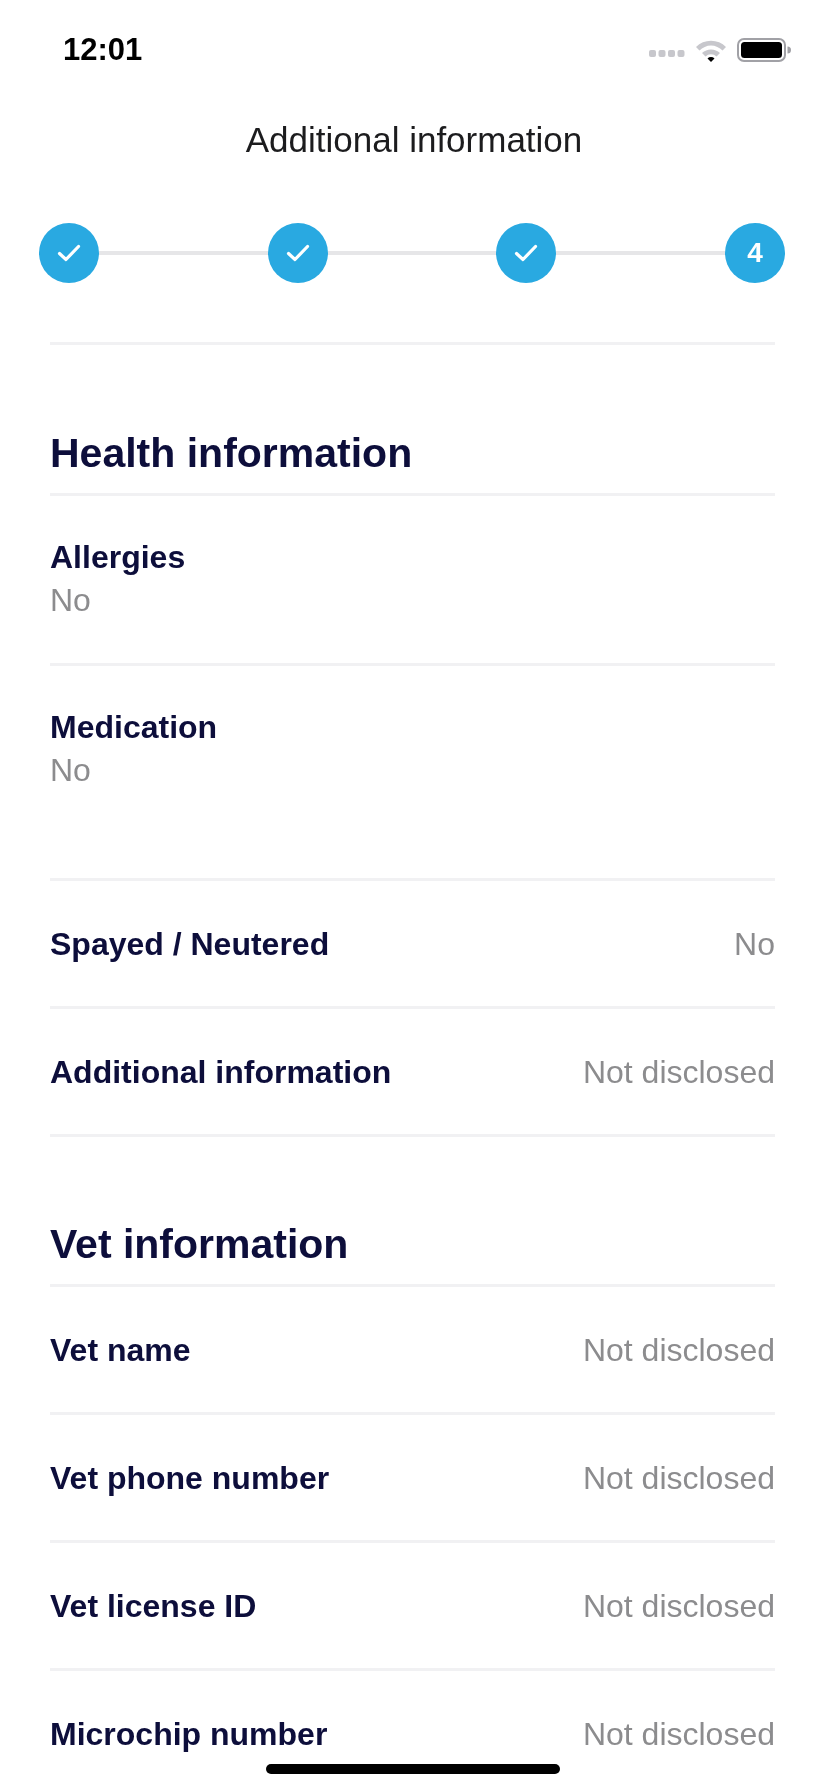 This screenshot has height=1792, width=828. Describe the element at coordinates (118, 557) in the screenshot. I see `field-label: Allergies` at that location.